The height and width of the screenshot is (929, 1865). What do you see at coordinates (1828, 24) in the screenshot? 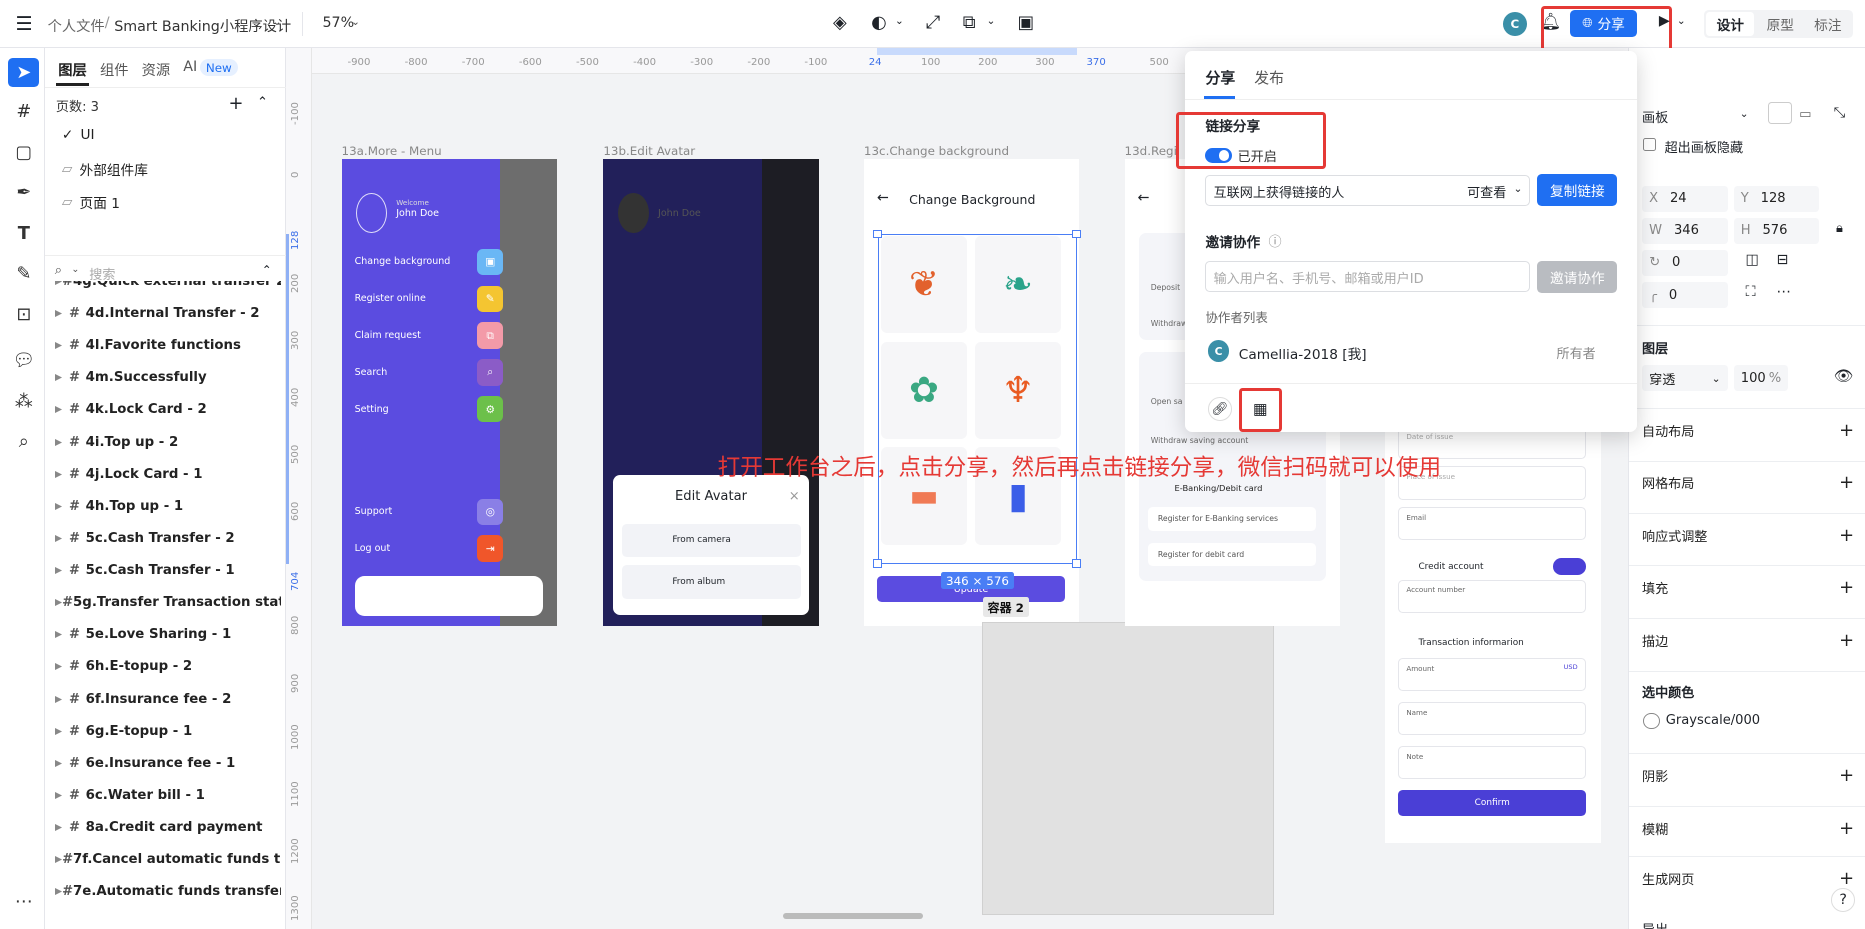
I see `tab-annotate: 标注` at bounding box center [1828, 24].